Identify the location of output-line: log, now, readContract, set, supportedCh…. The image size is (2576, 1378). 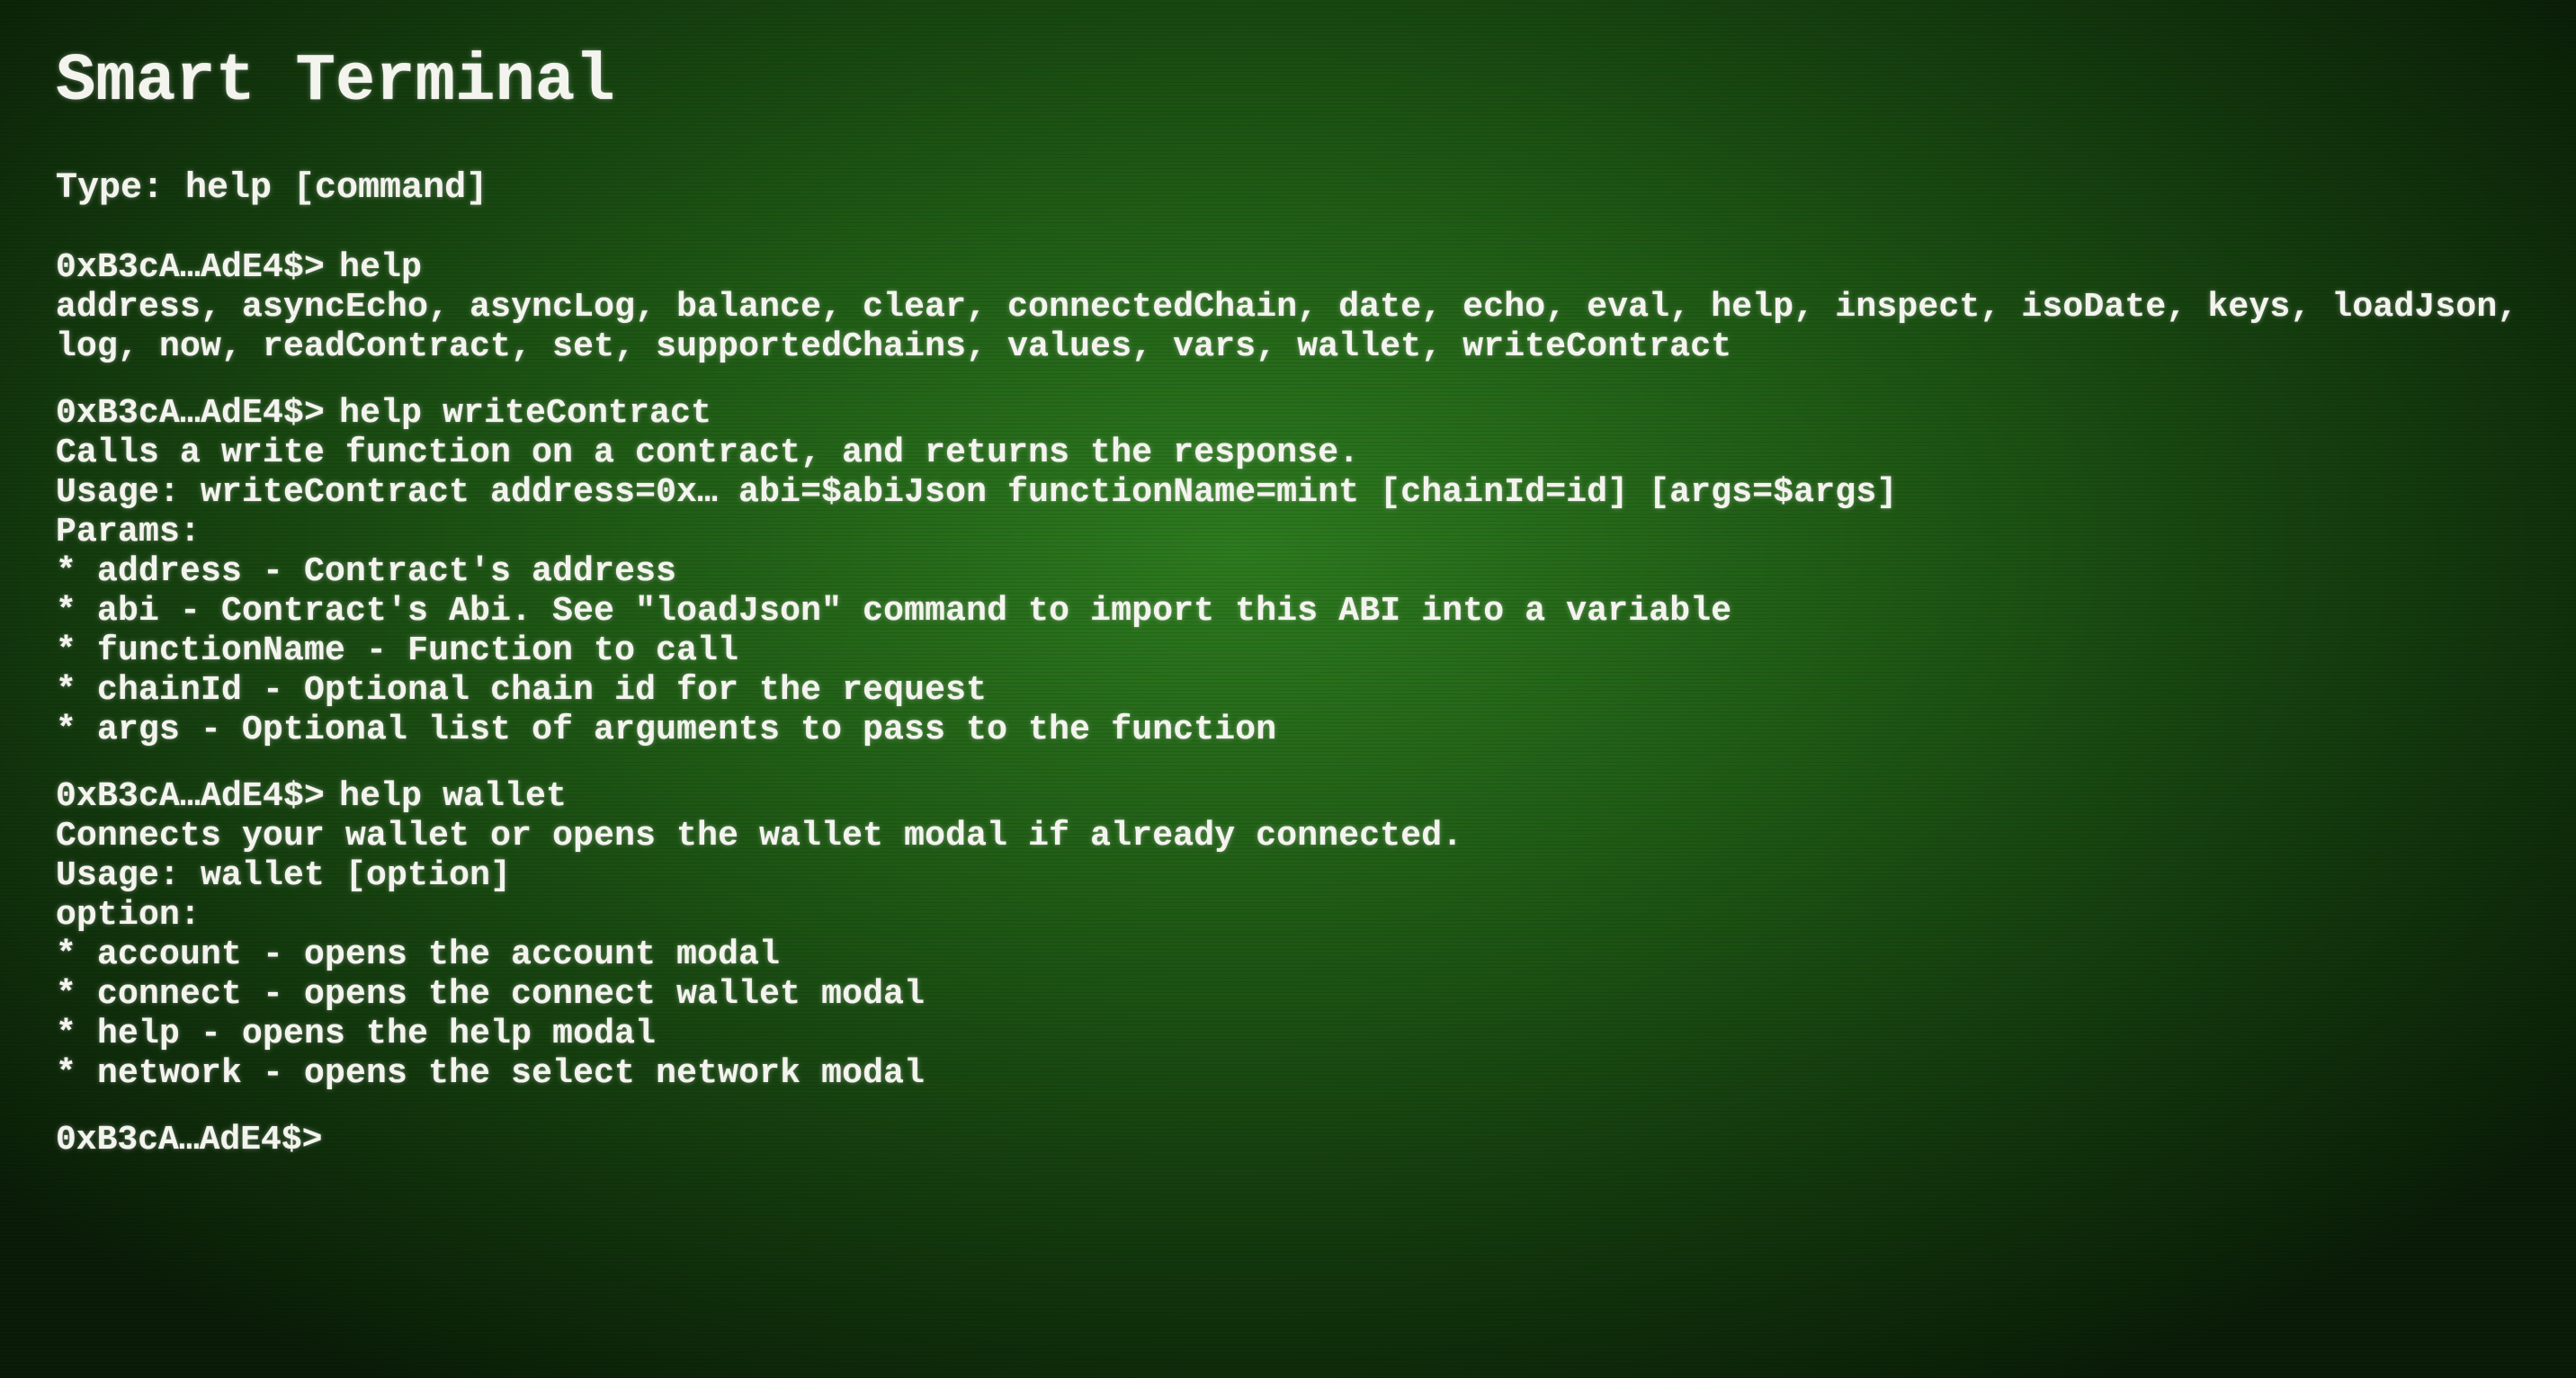
(894, 346).